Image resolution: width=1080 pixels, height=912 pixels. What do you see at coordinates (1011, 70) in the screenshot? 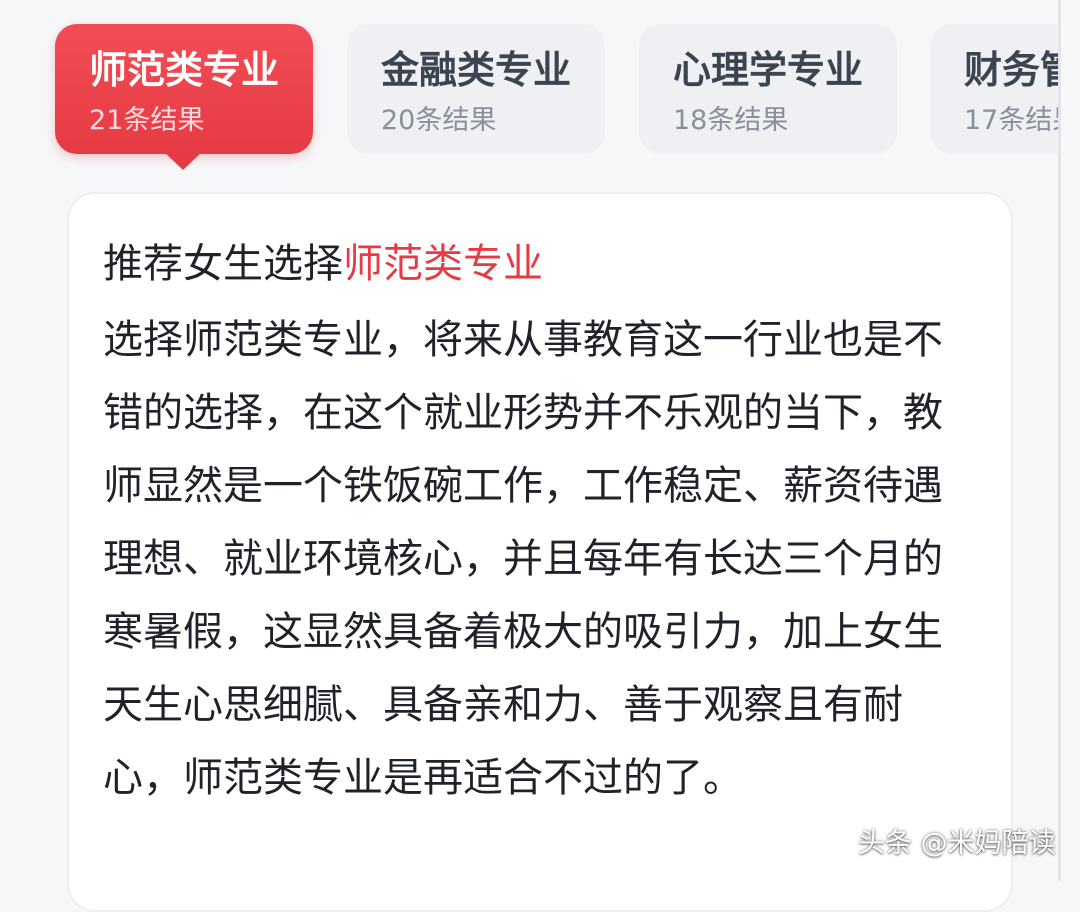
I see `tab-title: 财务管理` at bounding box center [1011, 70].